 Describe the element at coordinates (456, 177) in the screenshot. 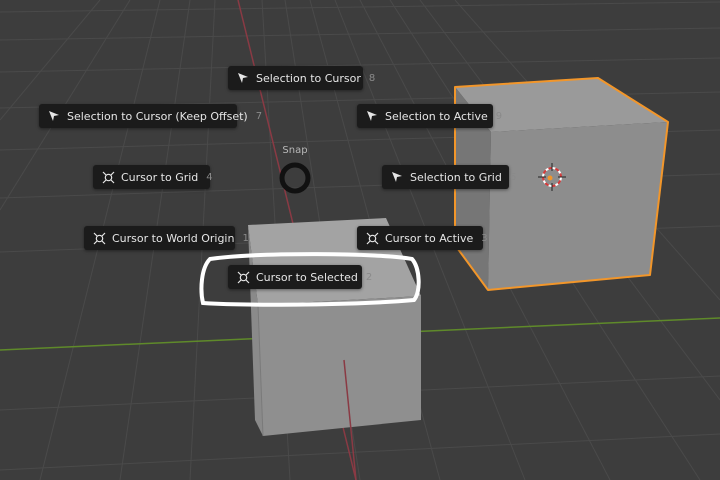

I see `button-label: Selection to Grid` at that location.